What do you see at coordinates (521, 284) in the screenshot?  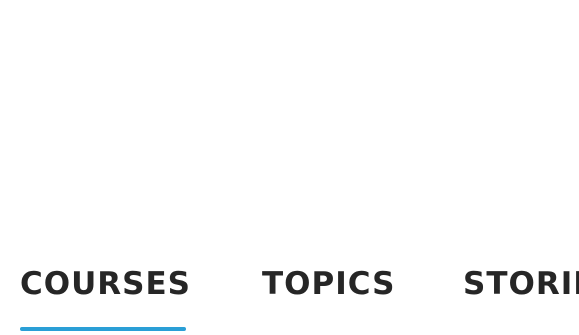 I see `tab-label-stories: STORIES` at bounding box center [521, 284].